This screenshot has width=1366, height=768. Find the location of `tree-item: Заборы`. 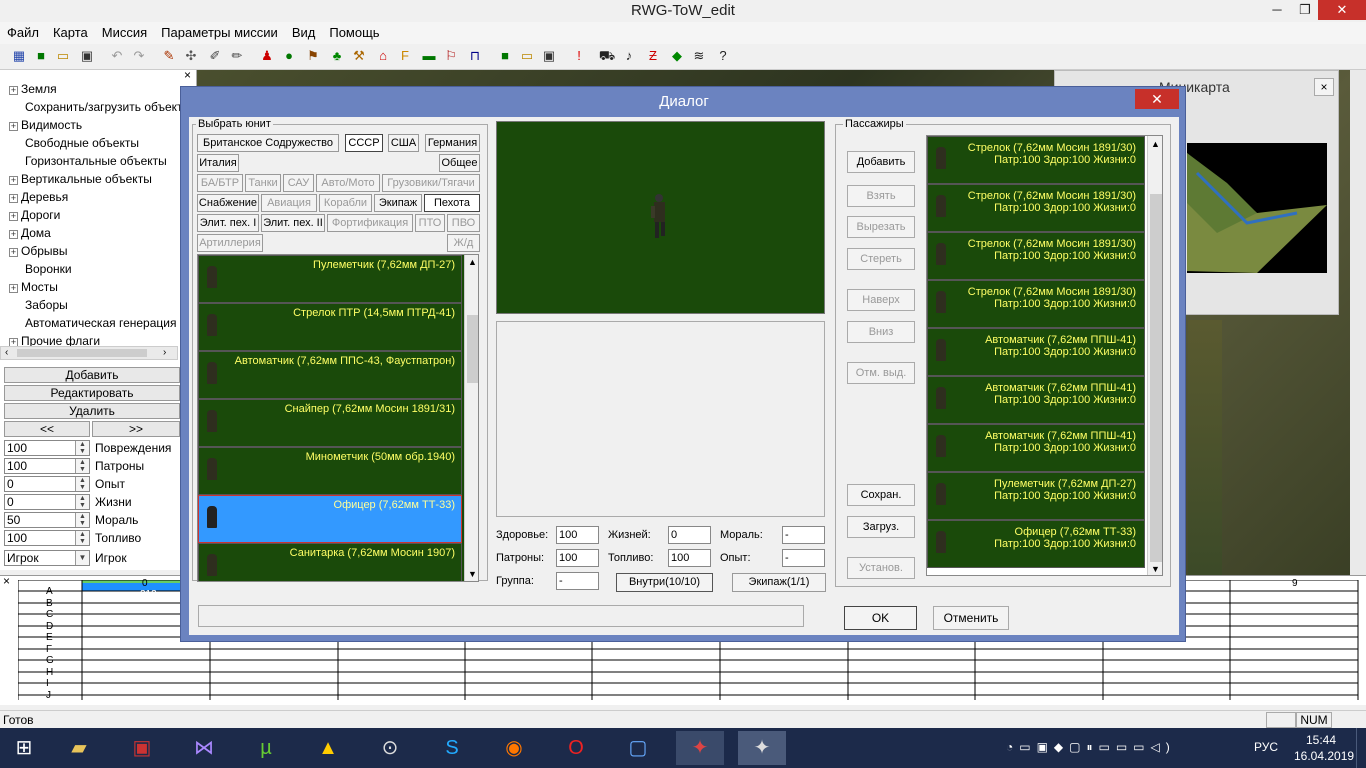

tree-item: Заборы is located at coordinates (90, 305).